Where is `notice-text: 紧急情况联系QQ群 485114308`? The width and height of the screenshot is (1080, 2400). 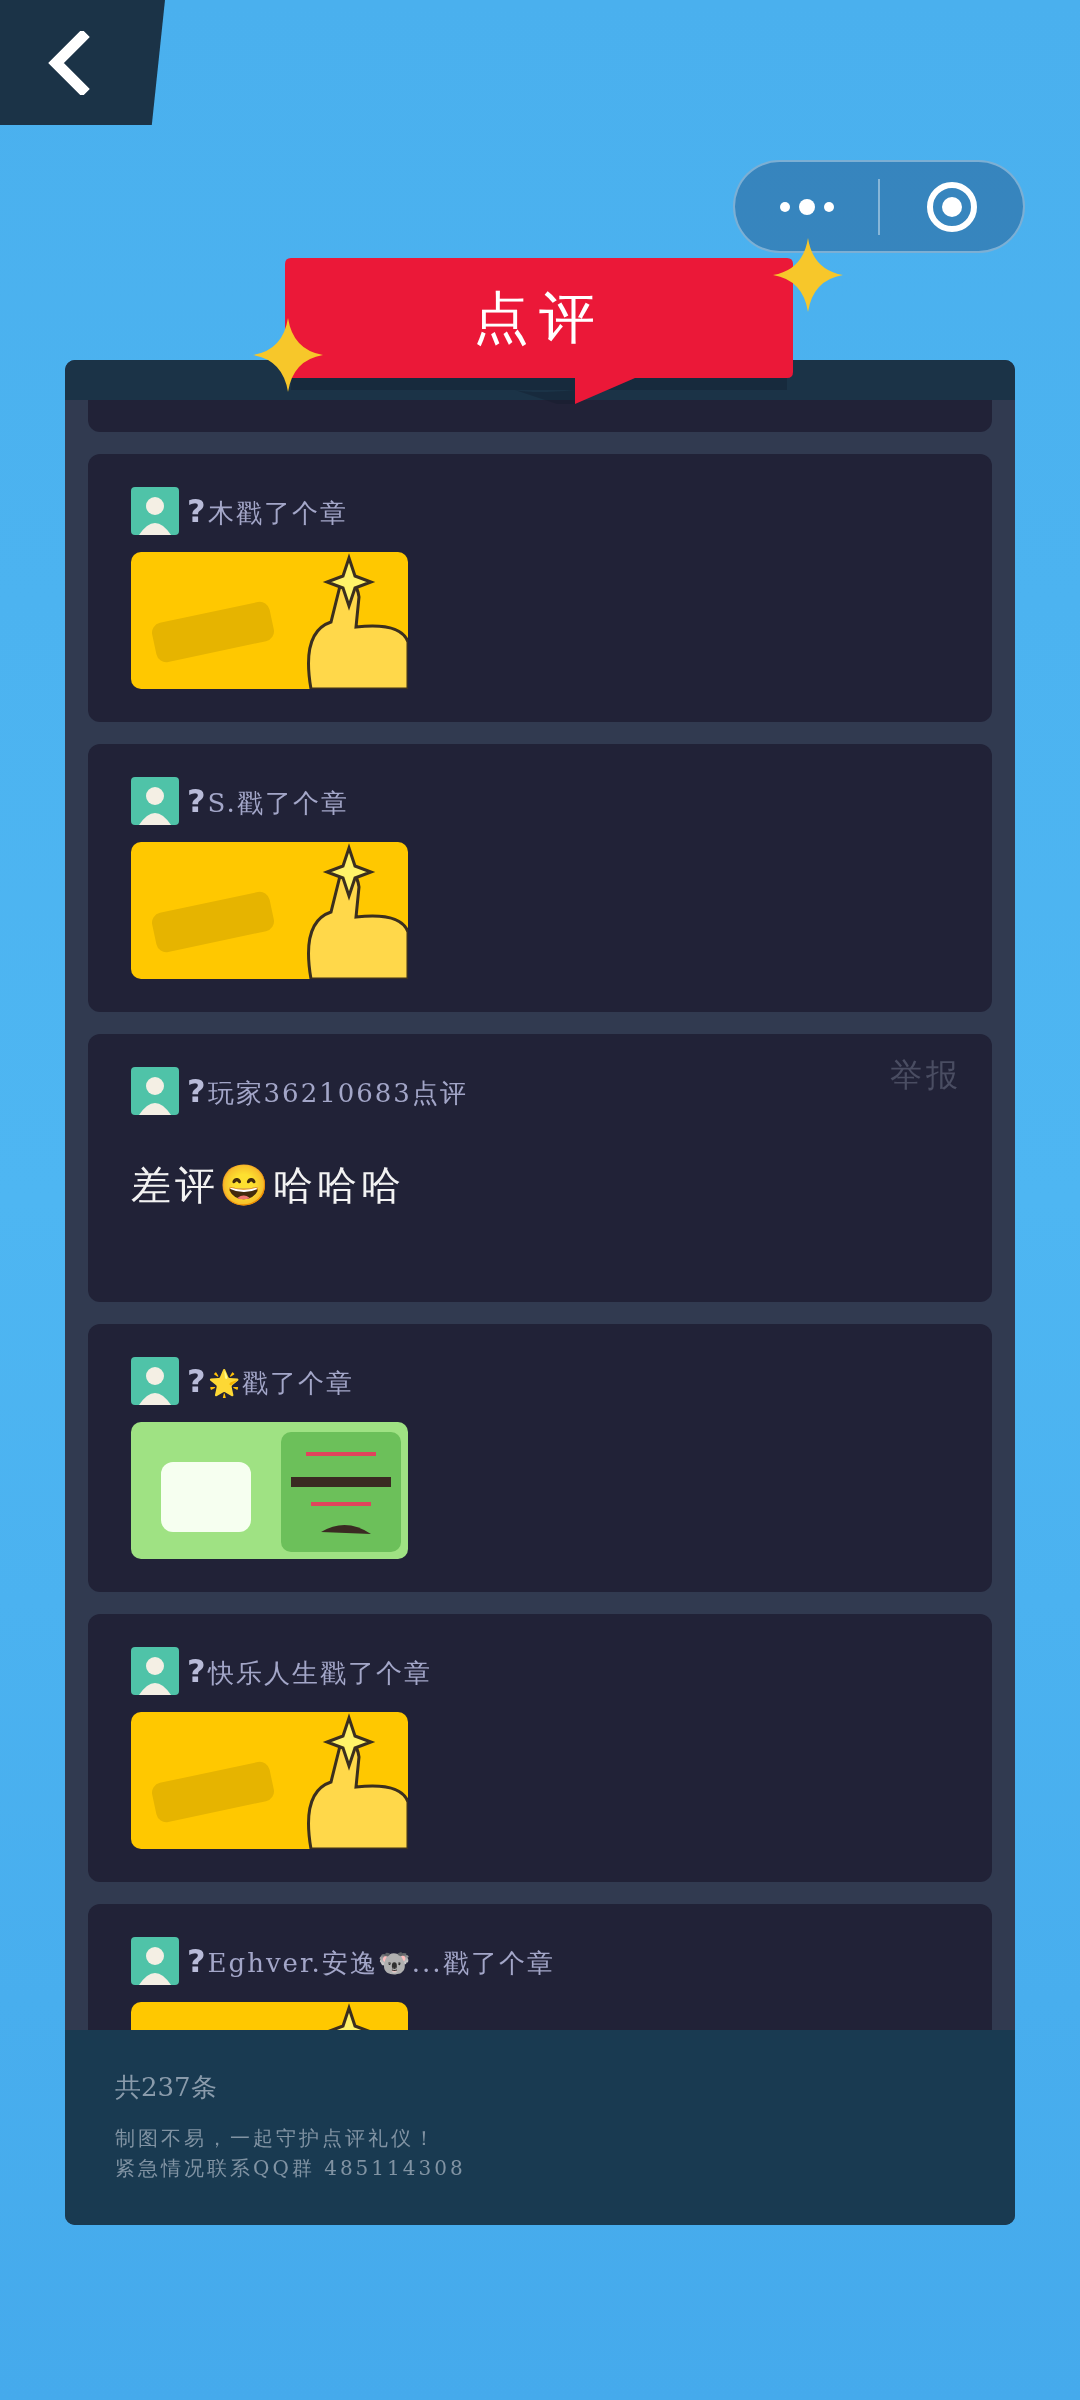 notice-text: 紧急情况联系QQ群 485114308 is located at coordinates (291, 2168).